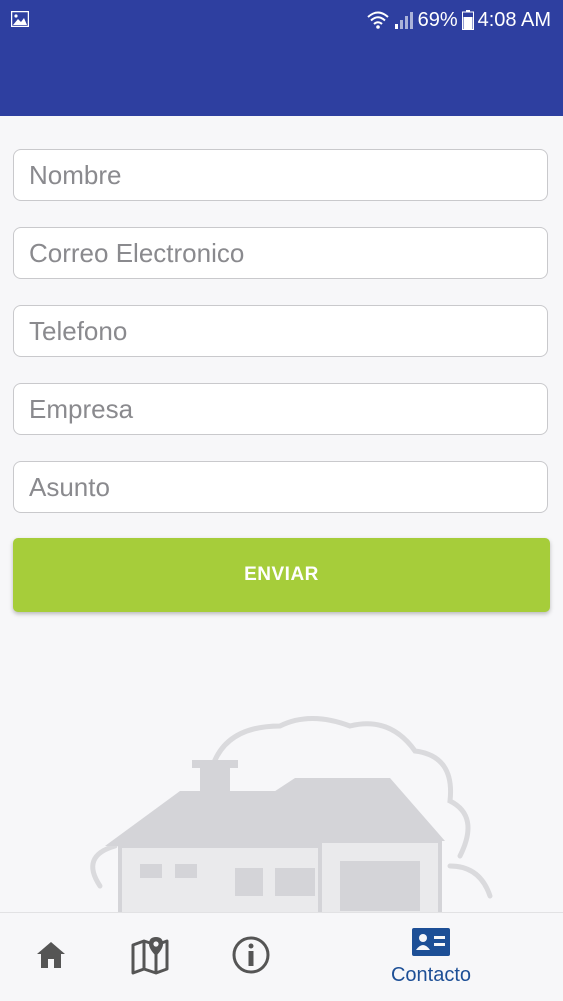 This screenshot has width=563, height=1001. I want to click on signal-icon, so click(404, 20).